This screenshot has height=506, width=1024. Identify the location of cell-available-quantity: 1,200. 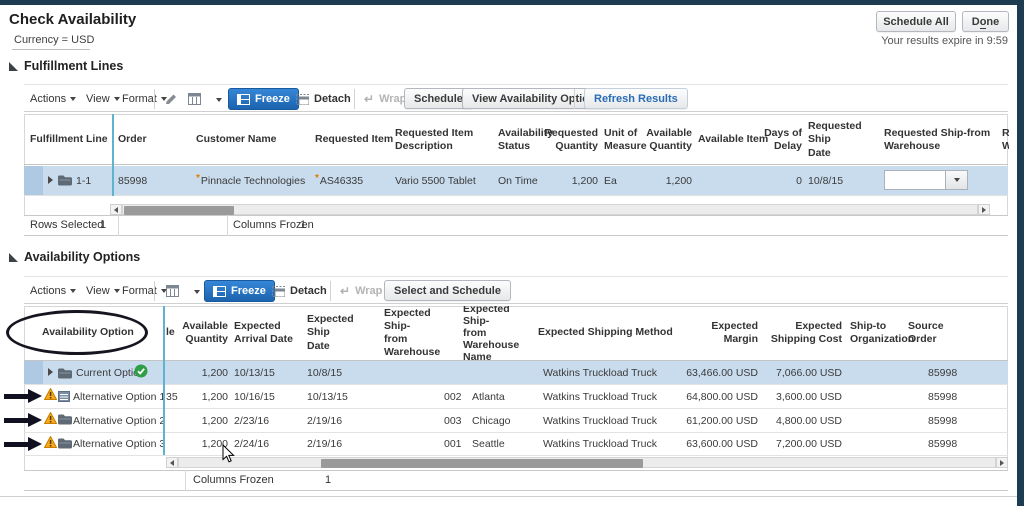
(678, 180).